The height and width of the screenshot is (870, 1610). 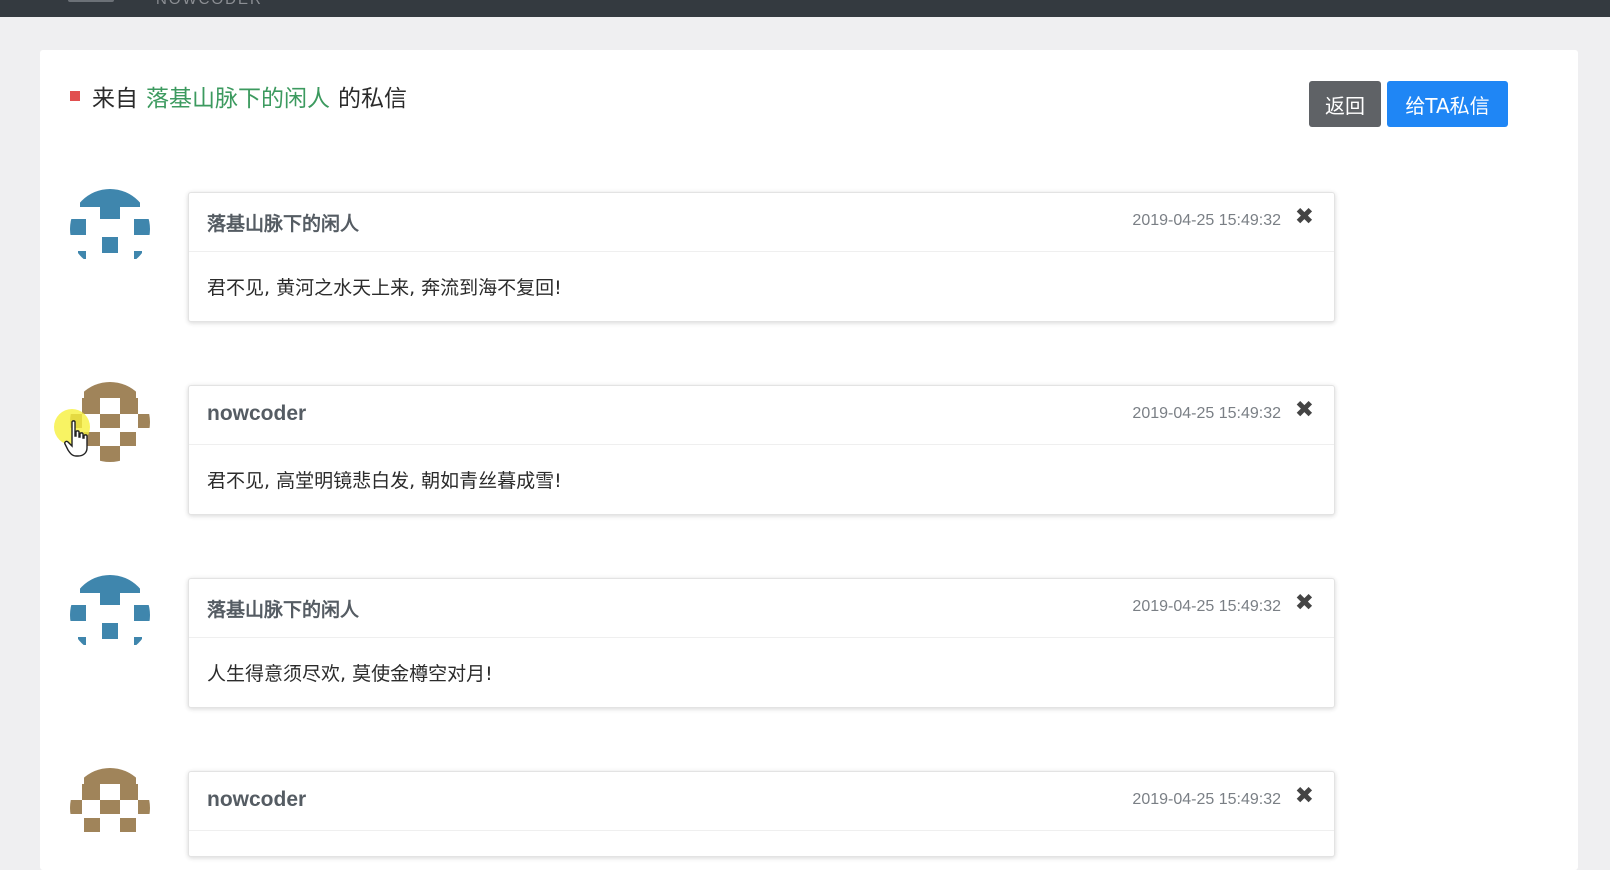 I want to click on title-marker, so click(x=75, y=96).